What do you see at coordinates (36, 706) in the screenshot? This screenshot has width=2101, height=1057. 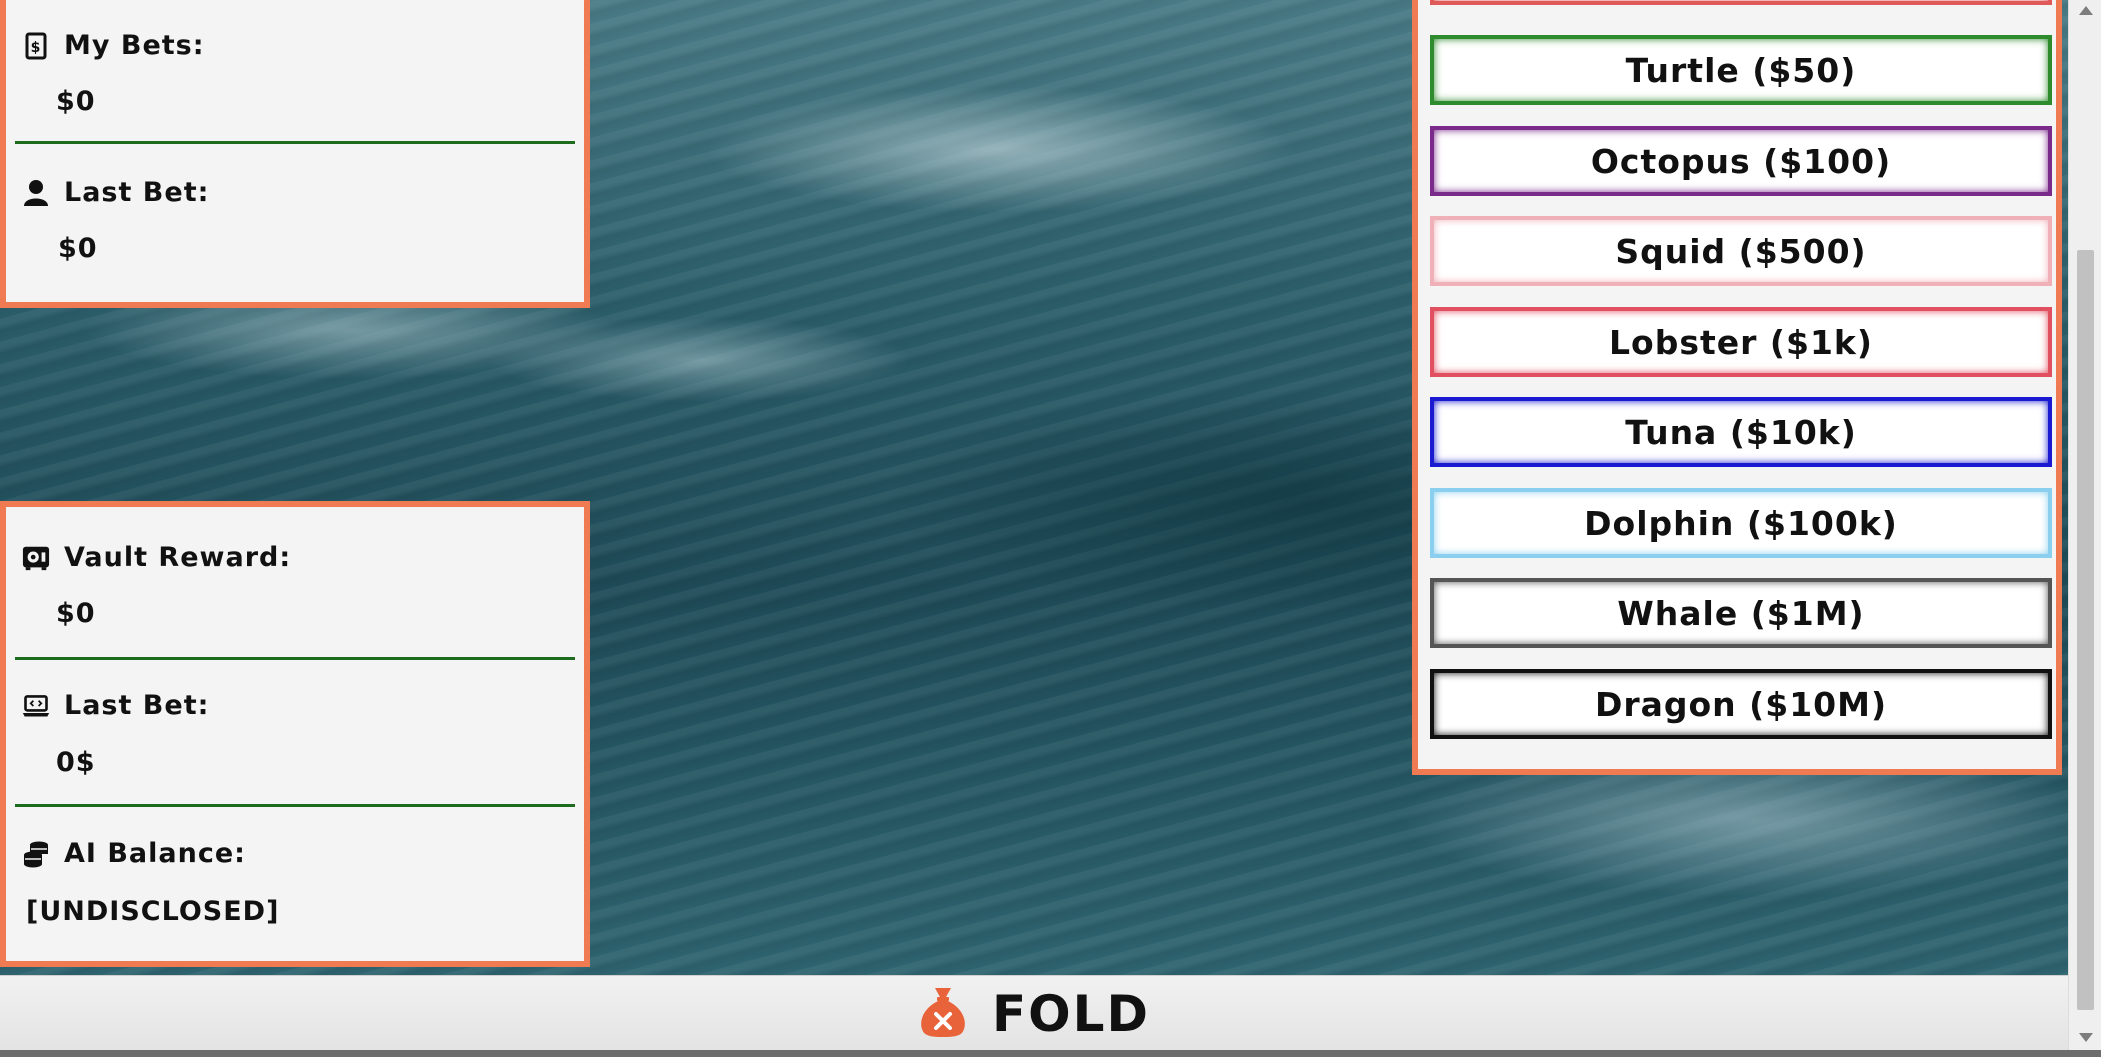 I see `laptop-code-icon` at bounding box center [36, 706].